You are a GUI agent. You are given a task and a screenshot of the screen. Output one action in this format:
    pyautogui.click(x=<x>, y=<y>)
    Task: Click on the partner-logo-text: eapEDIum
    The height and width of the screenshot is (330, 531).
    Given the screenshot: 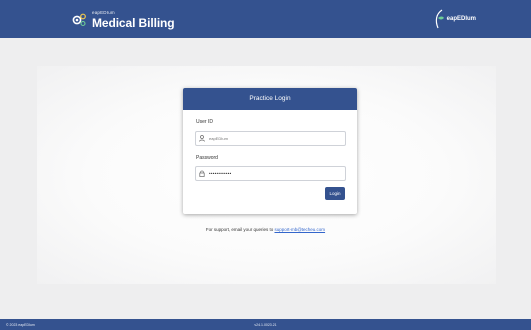 What is the action you would take?
    pyautogui.click(x=461, y=19)
    